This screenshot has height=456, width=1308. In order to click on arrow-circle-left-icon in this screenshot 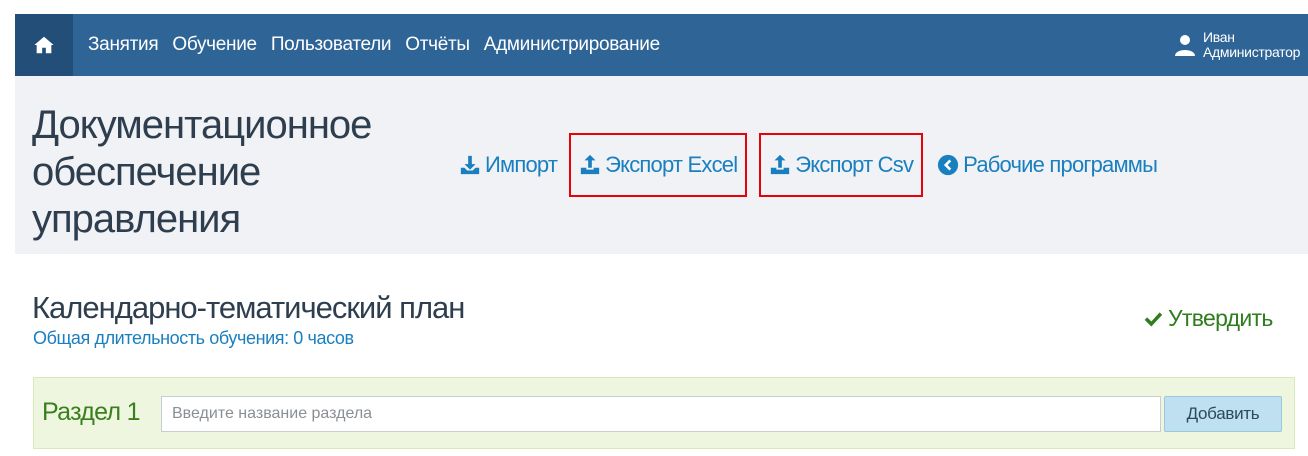, I will do `click(948, 165)`.